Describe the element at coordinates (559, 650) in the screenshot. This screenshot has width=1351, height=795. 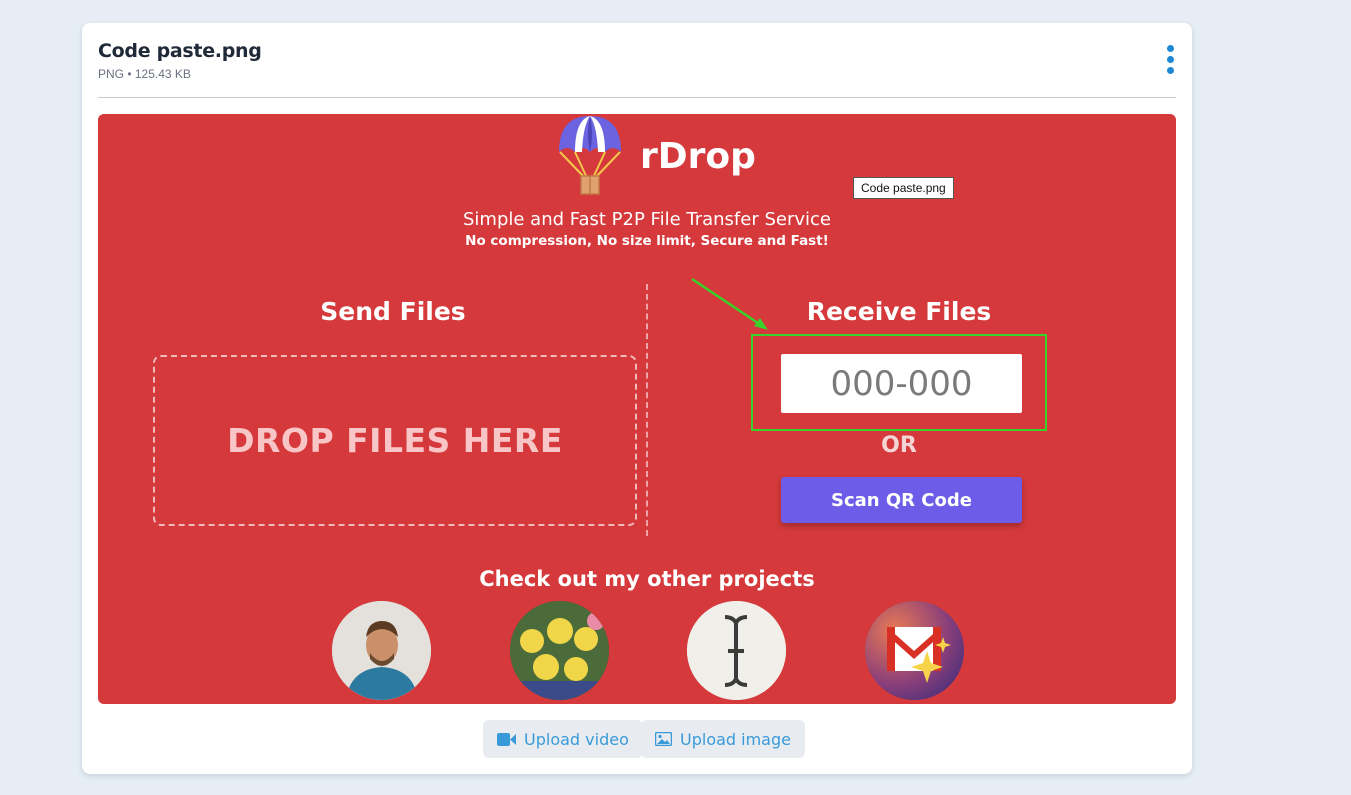
I see `project-avatar-cartoon` at that location.